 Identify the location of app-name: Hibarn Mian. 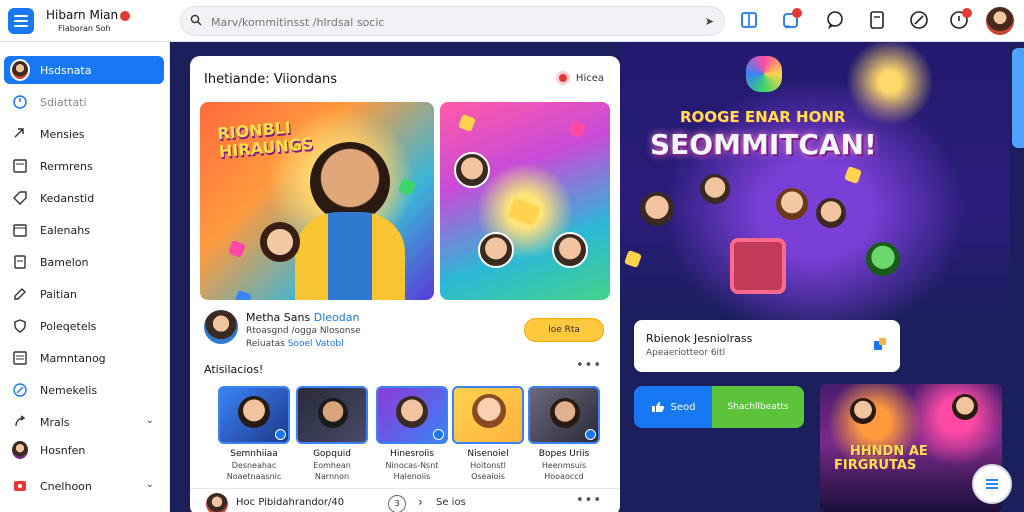
(88, 15).